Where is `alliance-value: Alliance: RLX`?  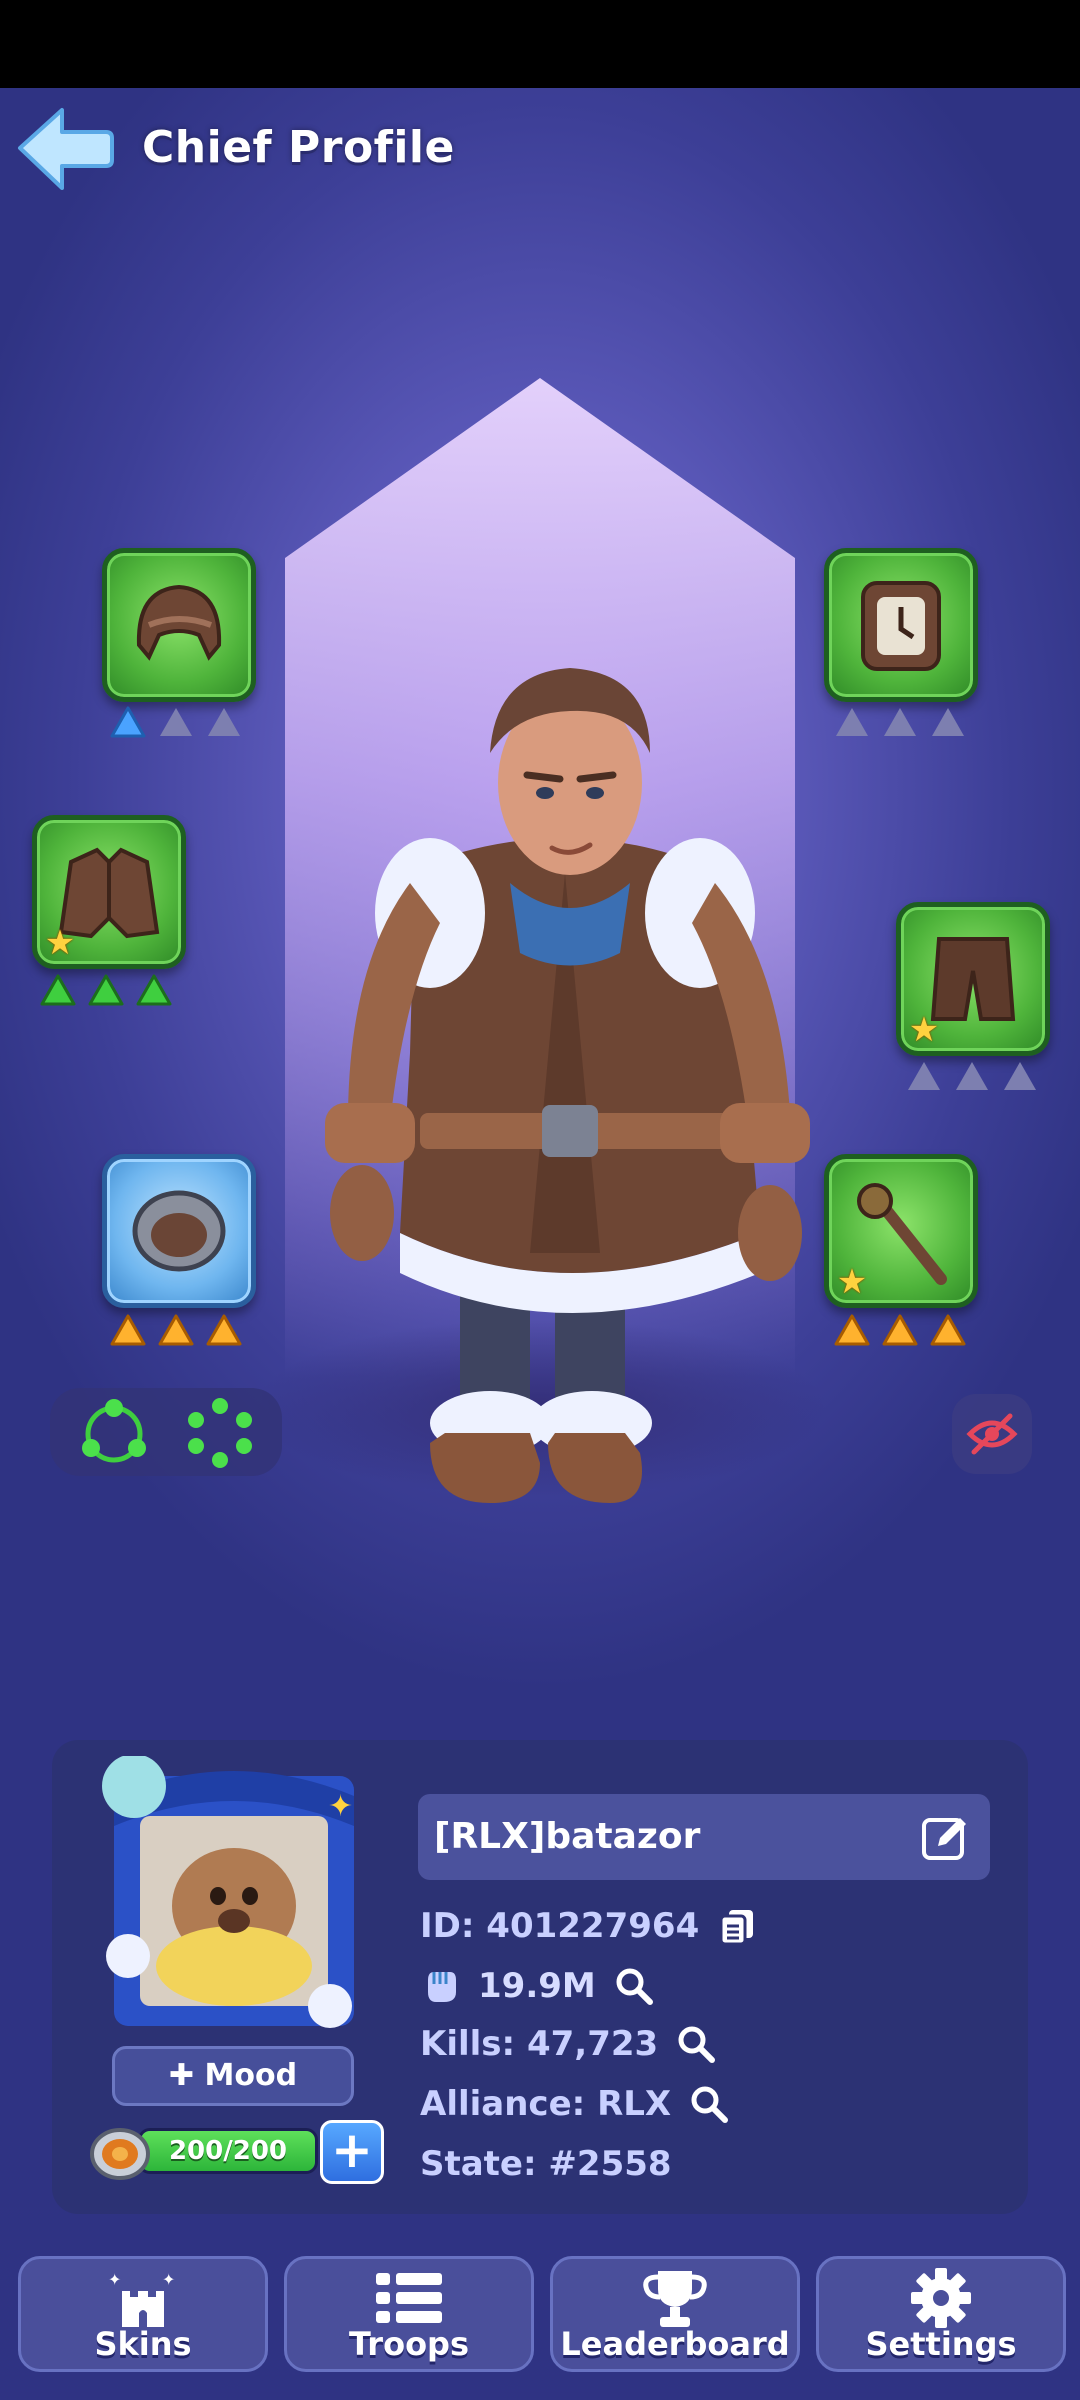
alliance-value: Alliance: RLX is located at coordinates (546, 2104).